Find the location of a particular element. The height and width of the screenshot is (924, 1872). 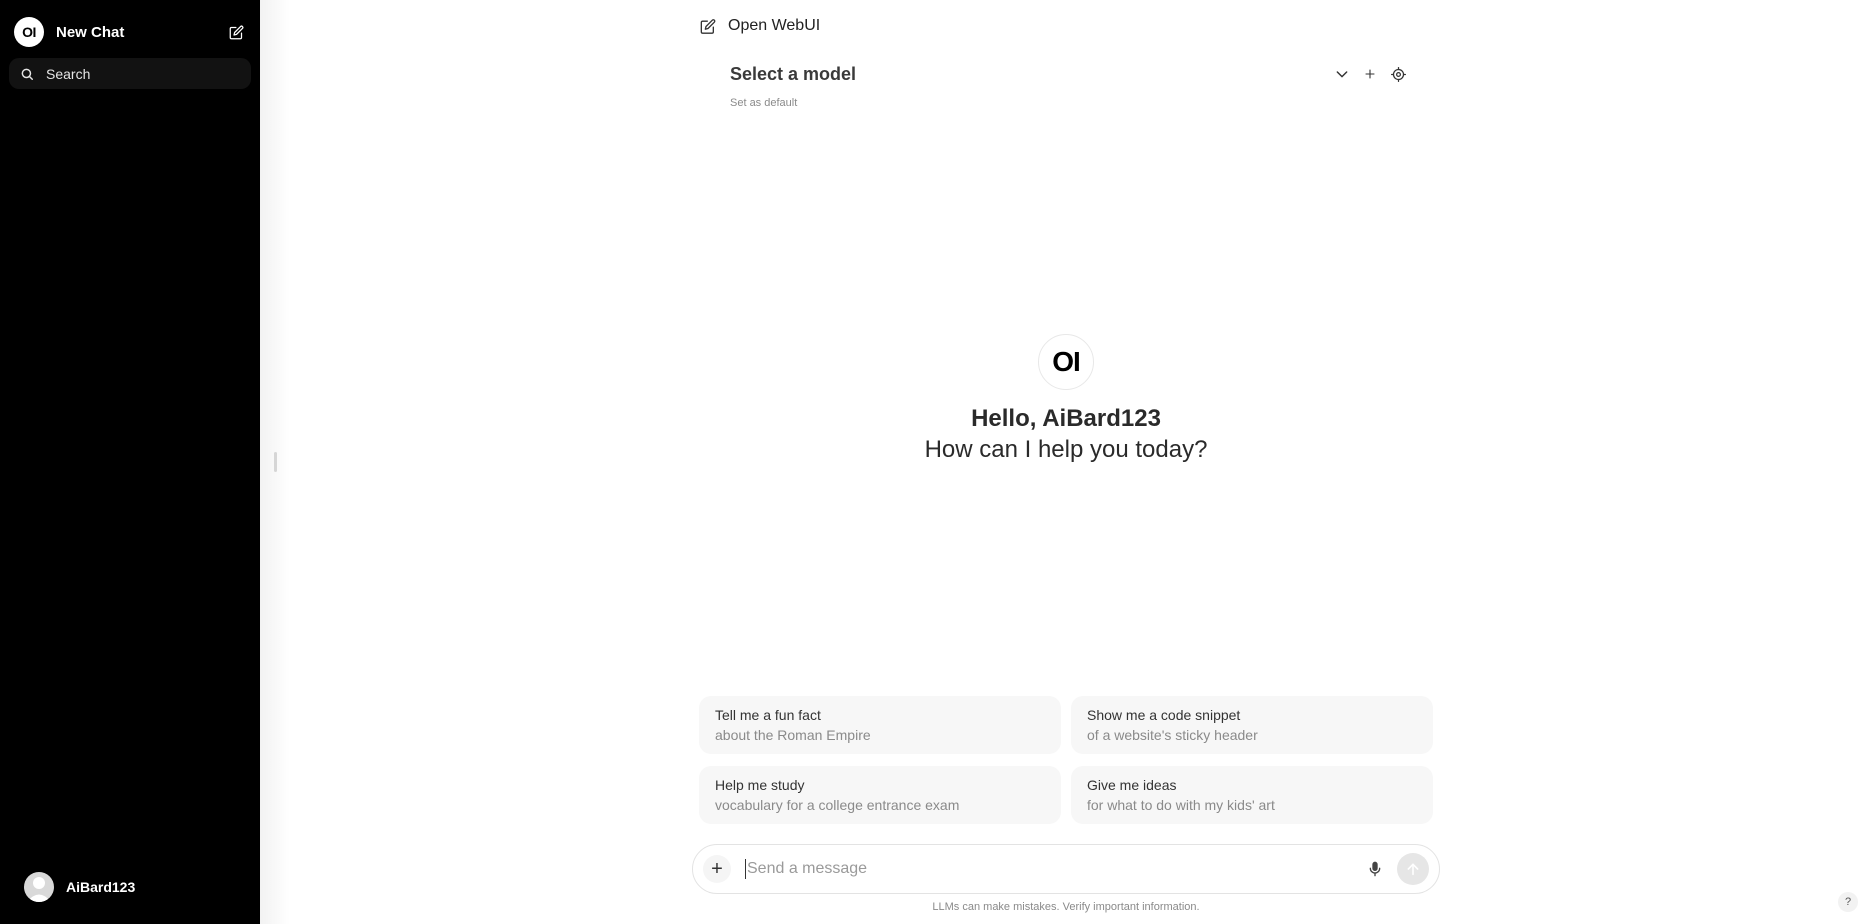

arrow-up-icon is located at coordinates (1413, 869).